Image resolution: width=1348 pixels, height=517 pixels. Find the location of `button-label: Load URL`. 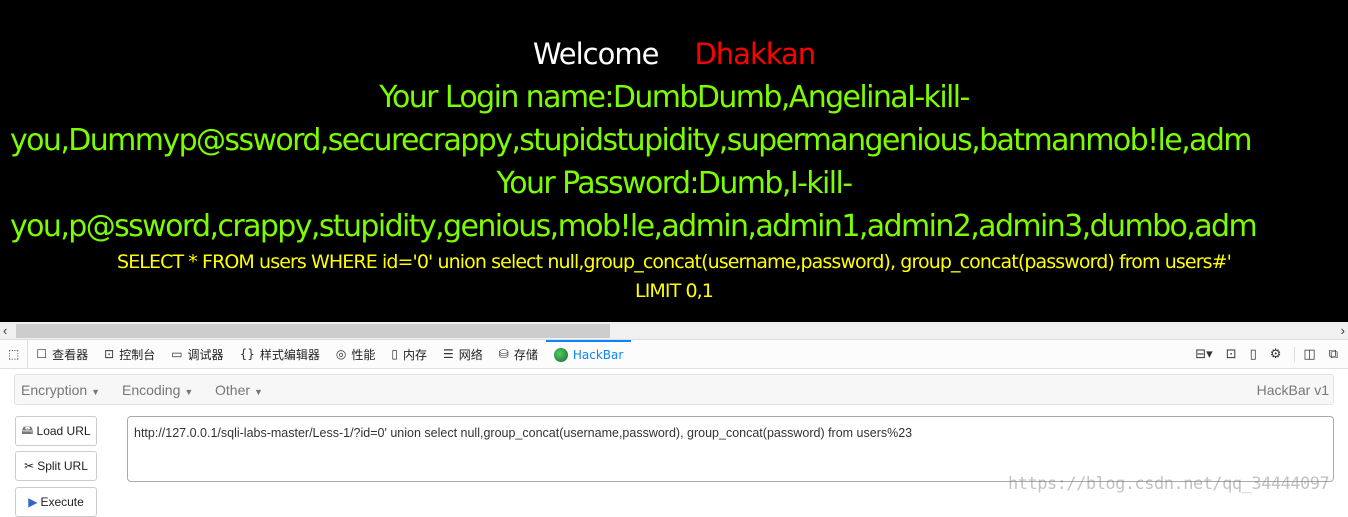

button-label: Load URL is located at coordinates (63, 431).